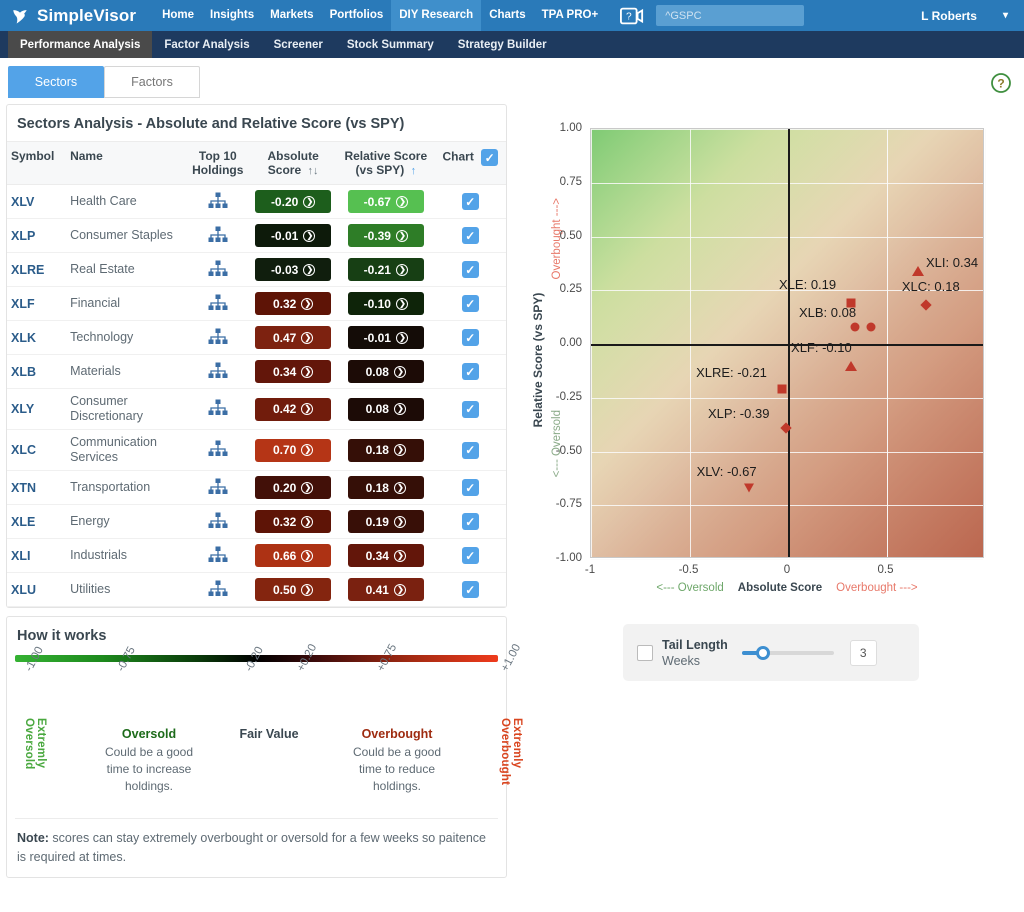 The image size is (1024, 912). What do you see at coordinates (1001, 85) in the screenshot?
I see `help-button: ?` at bounding box center [1001, 85].